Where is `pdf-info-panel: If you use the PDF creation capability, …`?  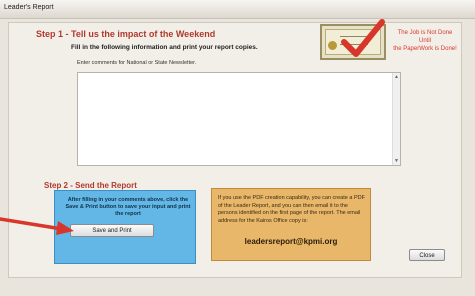
pdf-info-panel: If you use the PDF creation capability, … is located at coordinates (291, 224).